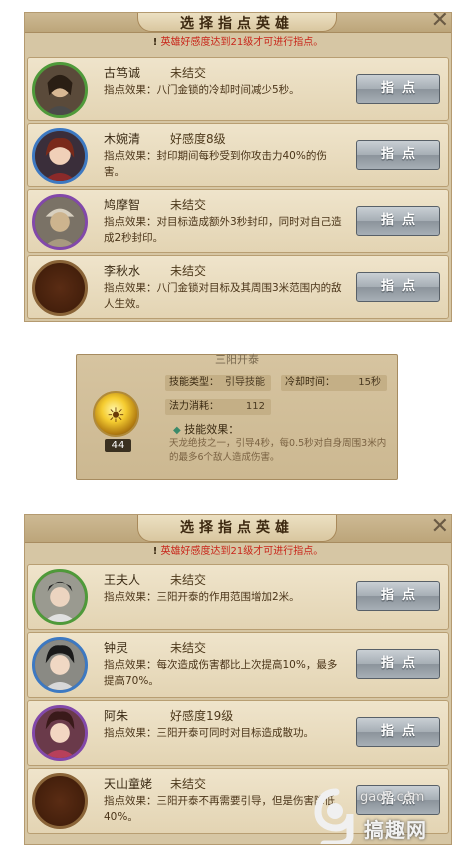 Image resolution: width=465 pixels, height=850 pixels. Describe the element at coordinates (334, 816) in the screenshot. I see `watermark-logo-icon` at that location.